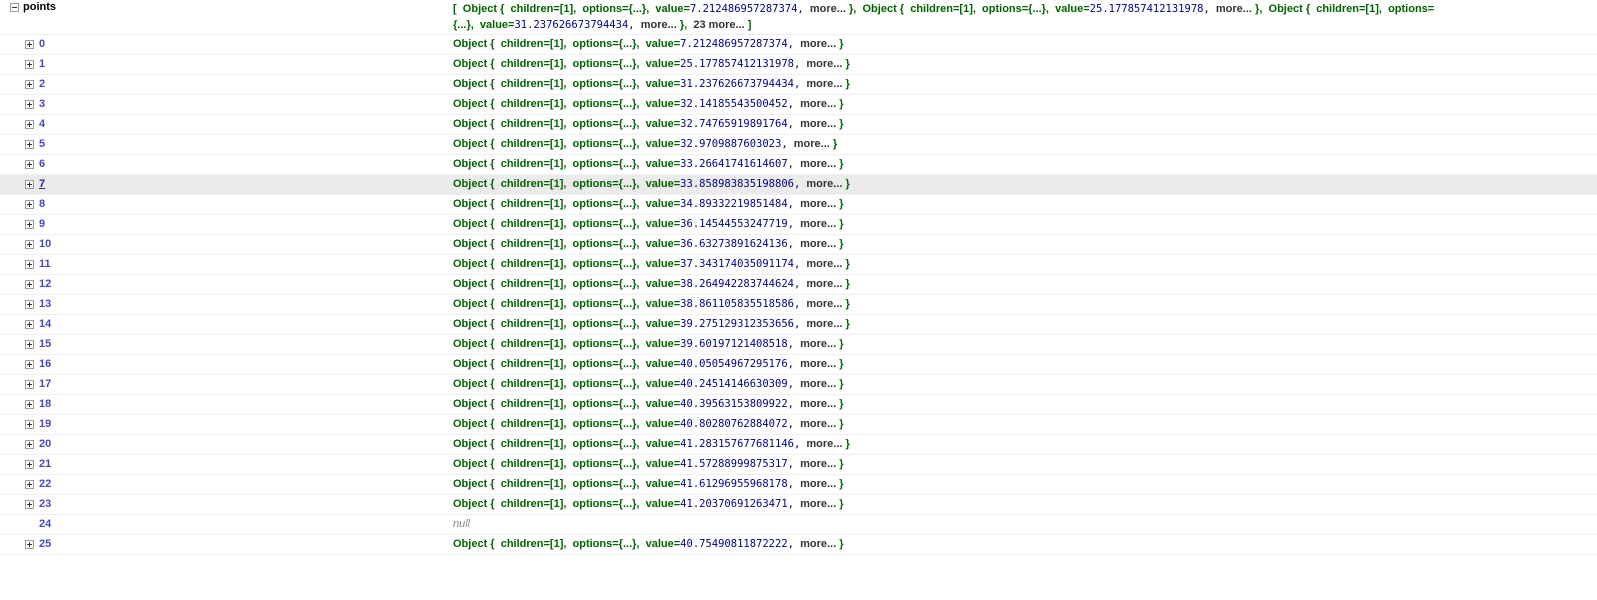 Image resolution: width=1597 pixels, height=600 pixels. What do you see at coordinates (45, 304) in the screenshot?
I see `array-index-label: 13` at bounding box center [45, 304].